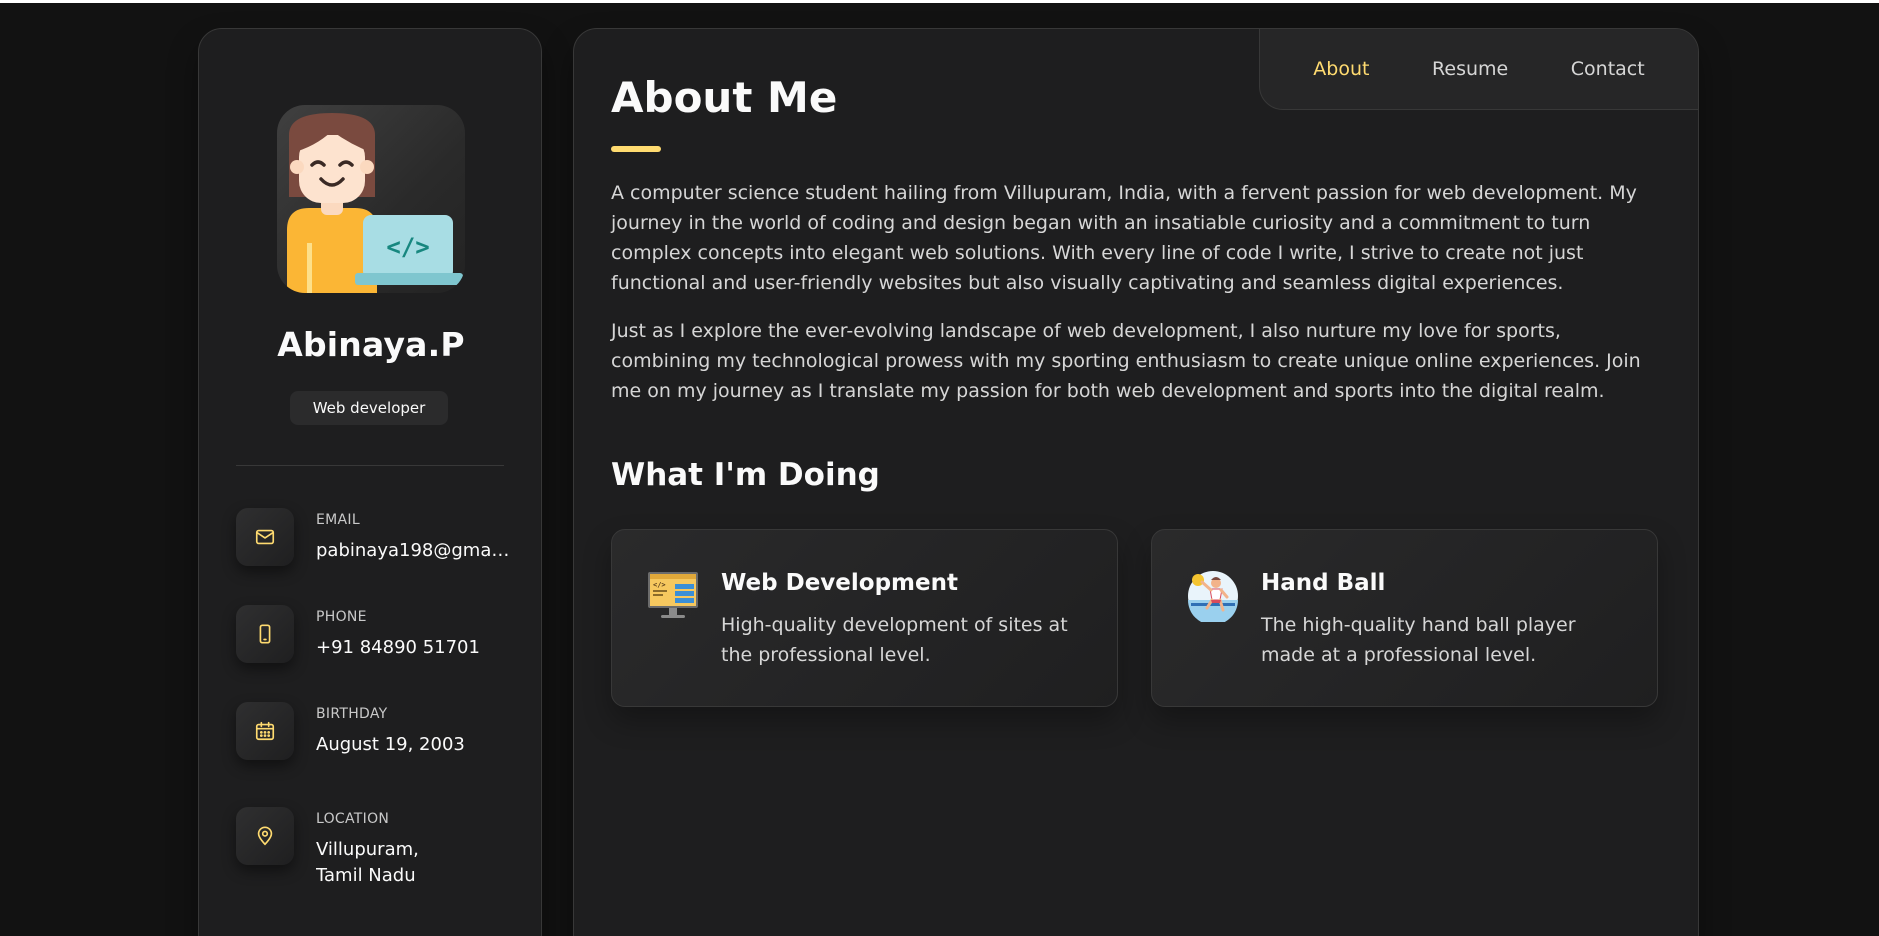 This screenshot has height=936, width=1879. Describe the element at coordinates (1213, 596) in the screenshot. I see `handball-player-icon` at that location.